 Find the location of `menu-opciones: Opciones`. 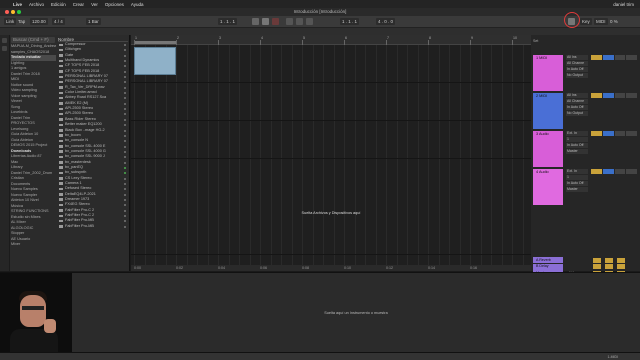

menu-opciones: Opciones is located at coordinates (114, 4).